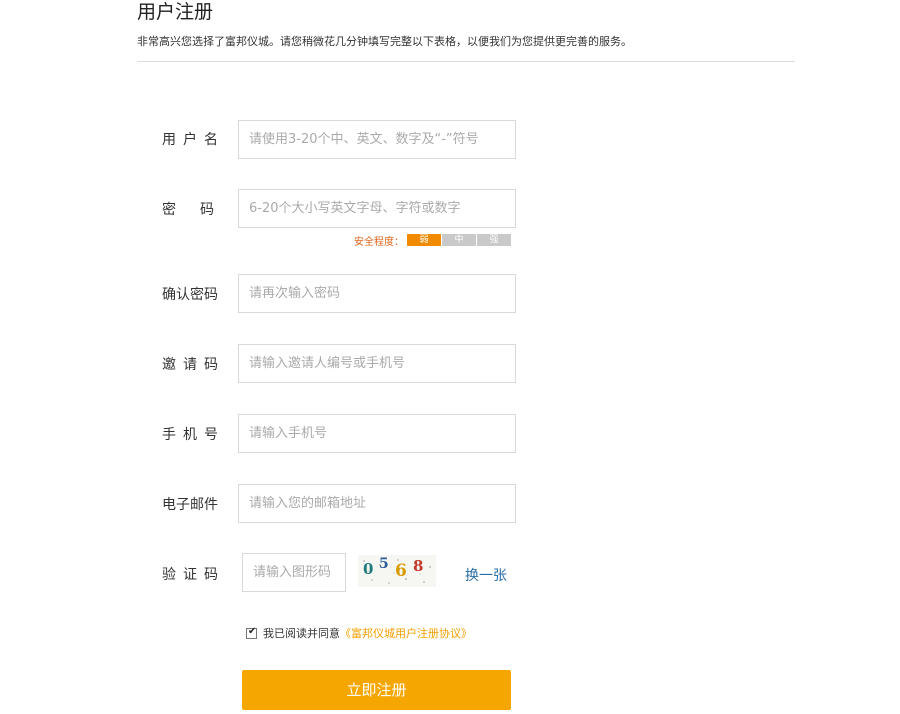 This screenshot has height=714, width=900. What do you see at coordinates (384, 564) in the screenshot?
I see `captcha-char: 5` at bounding box center [384, 564].